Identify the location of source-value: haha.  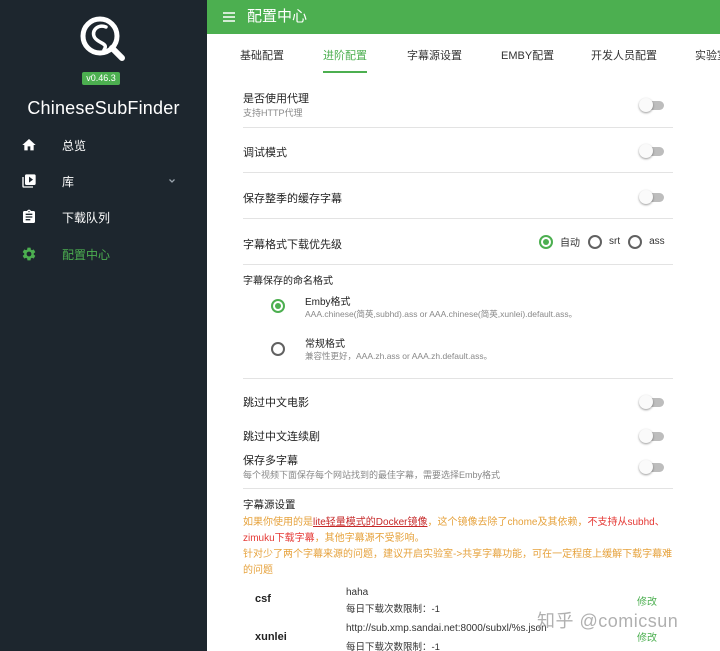
(357, 592).